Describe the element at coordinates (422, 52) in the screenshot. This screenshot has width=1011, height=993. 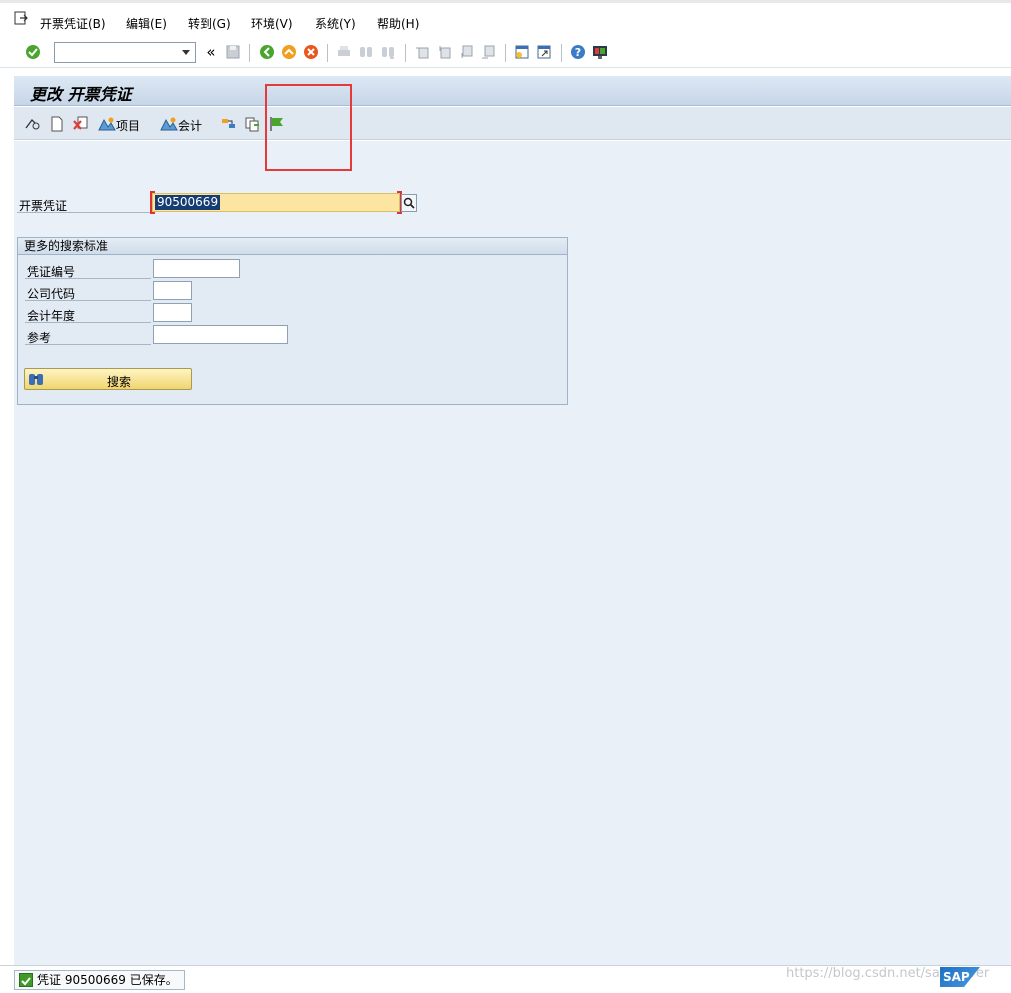
I see `first-page-icon` at that location.